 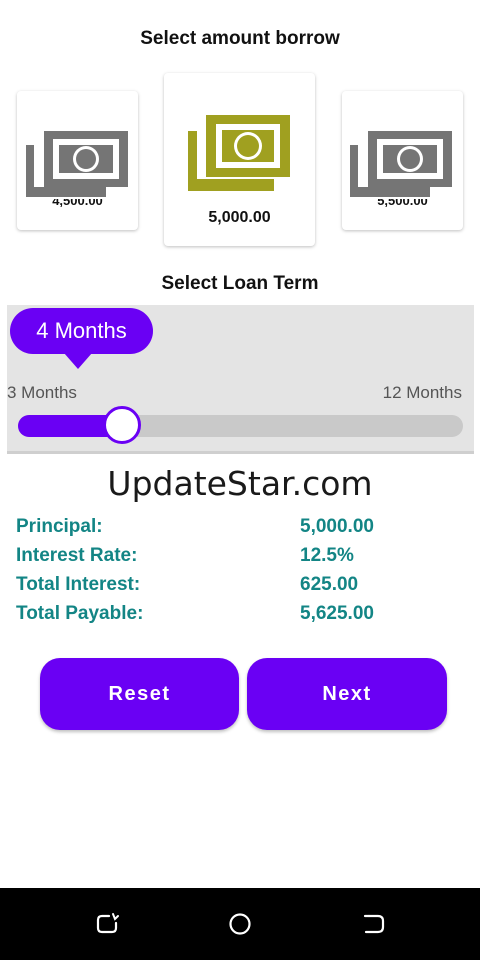 What do you see at coordinates (77, 555) in the screenshot?
I see `summary-label: Interest Rate:` at bounding box center [77, 555].